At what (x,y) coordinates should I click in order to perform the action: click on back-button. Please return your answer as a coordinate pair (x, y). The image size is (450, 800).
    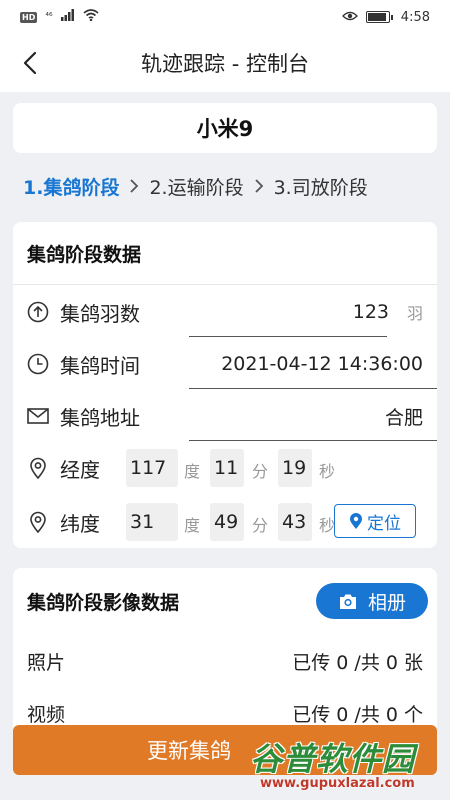
    Looking at the image, I should click on (30, 63).